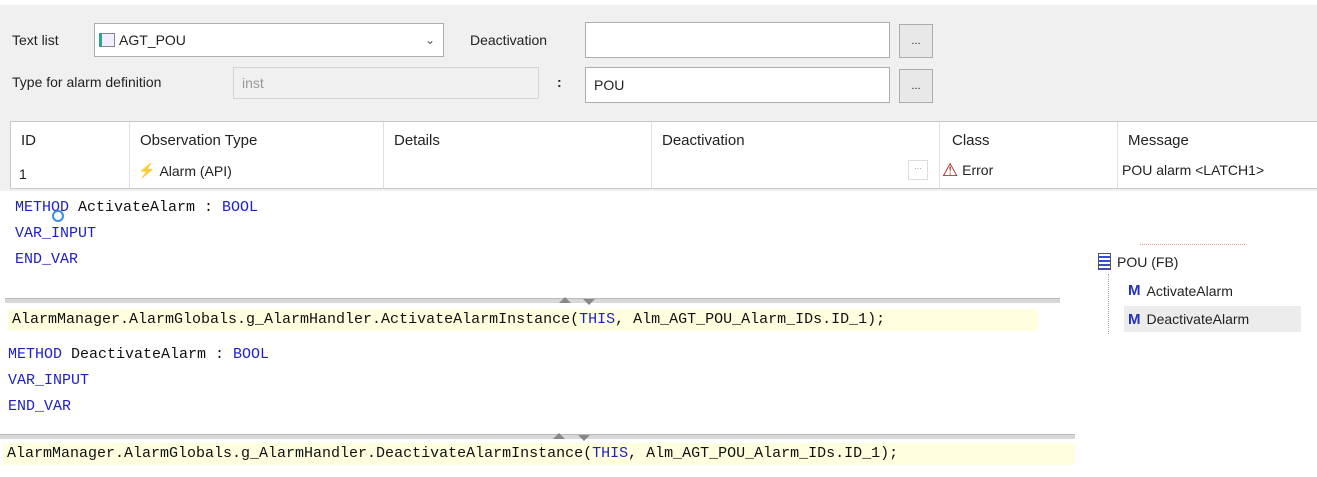 The height and width of the screenshot is (477, 1317). Describe the element at coordinates (1104, 261) in the screenshot. I see `pou-document-icon` at that location.